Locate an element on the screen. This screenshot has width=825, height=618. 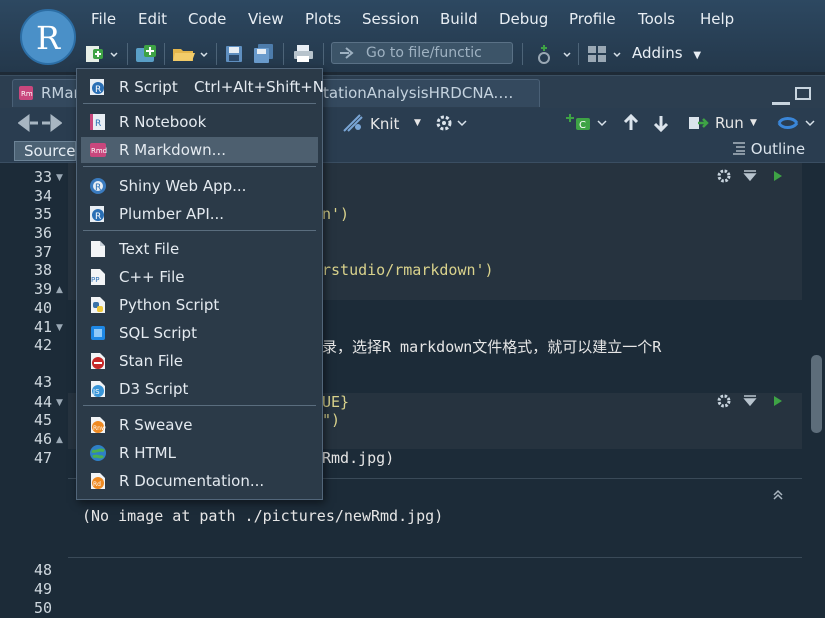
line-number: 44 is located at coordinates (42, 402).